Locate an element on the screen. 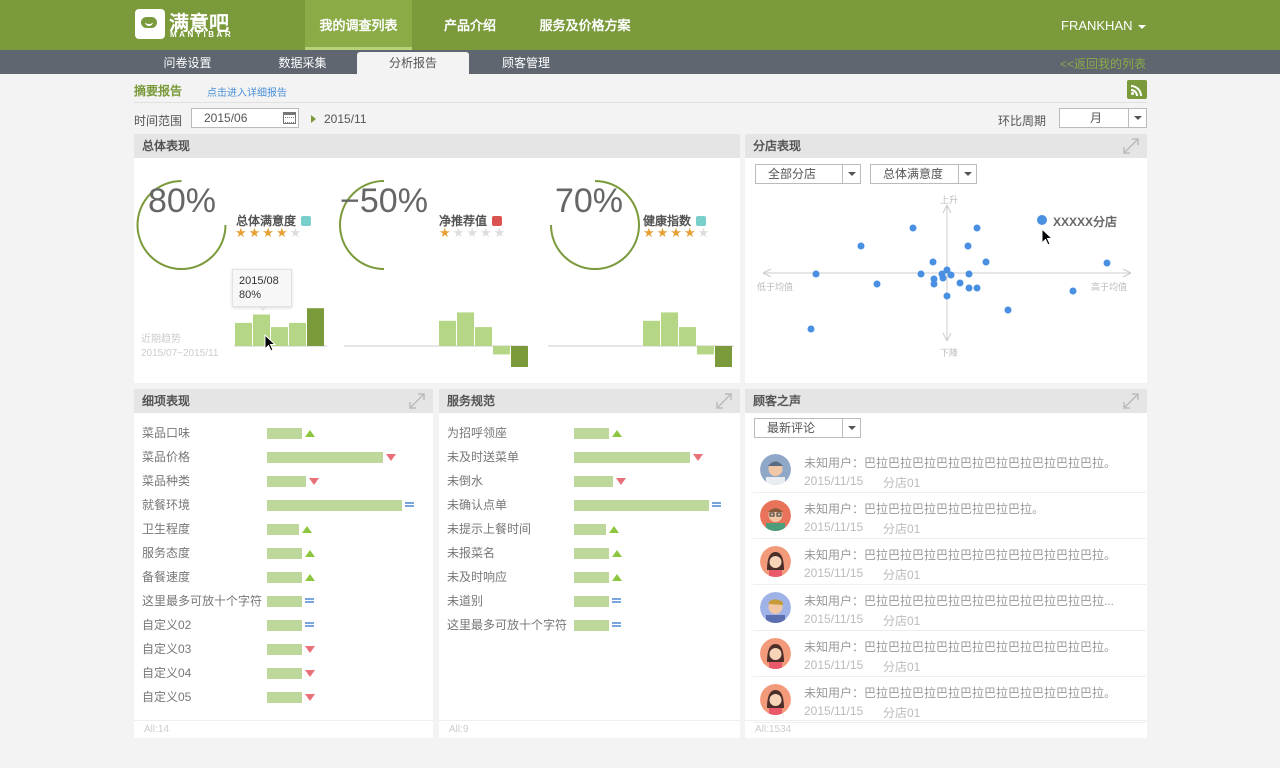 Image resolution: width=1280 pixels, height=768 pixels. detail-row: 就餐环境 is located at coordinates (282, 505).